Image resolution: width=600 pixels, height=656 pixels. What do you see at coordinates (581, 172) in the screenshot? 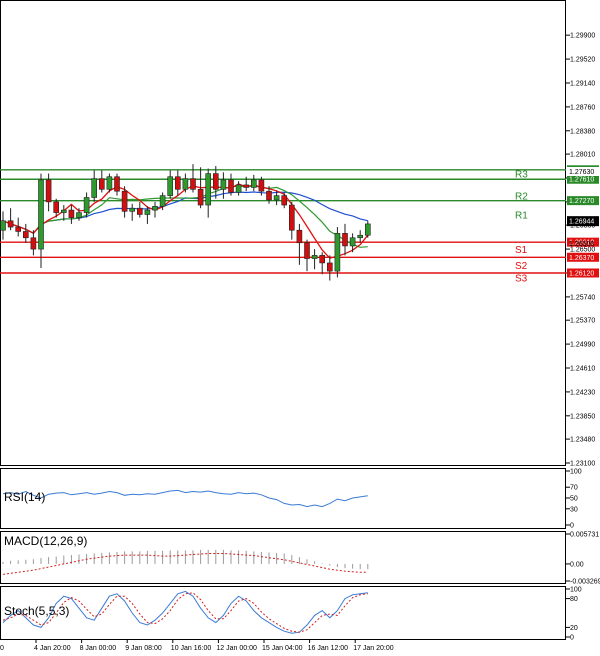
I see `top-readout: 1.27630` at bounding box center [581, 172].